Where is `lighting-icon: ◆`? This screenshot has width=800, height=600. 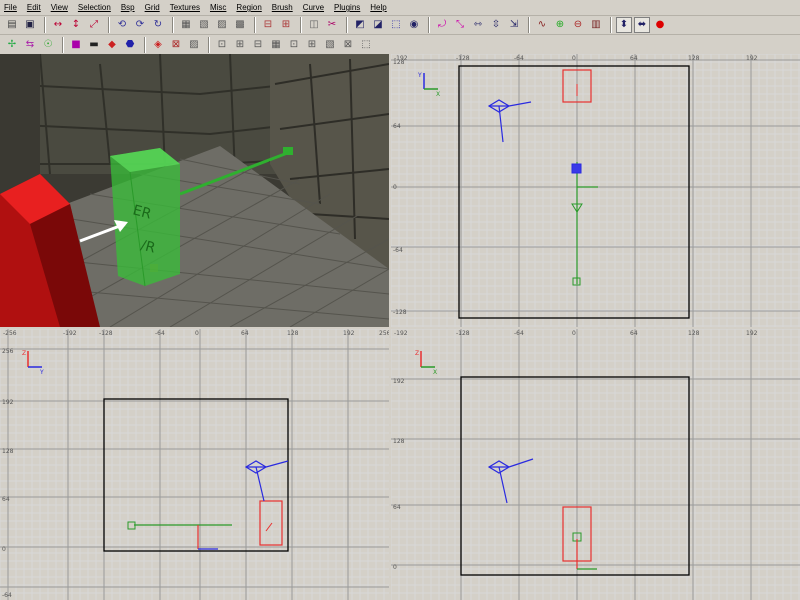
lighting-icon: ◆ is located at coordinates (112, 45).